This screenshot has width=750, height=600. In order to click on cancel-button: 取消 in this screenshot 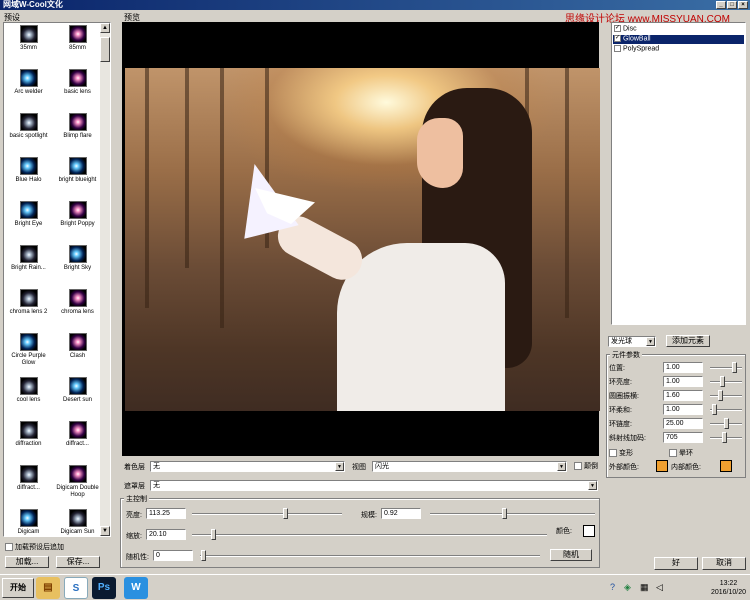, I will do `click(724, 563)`.